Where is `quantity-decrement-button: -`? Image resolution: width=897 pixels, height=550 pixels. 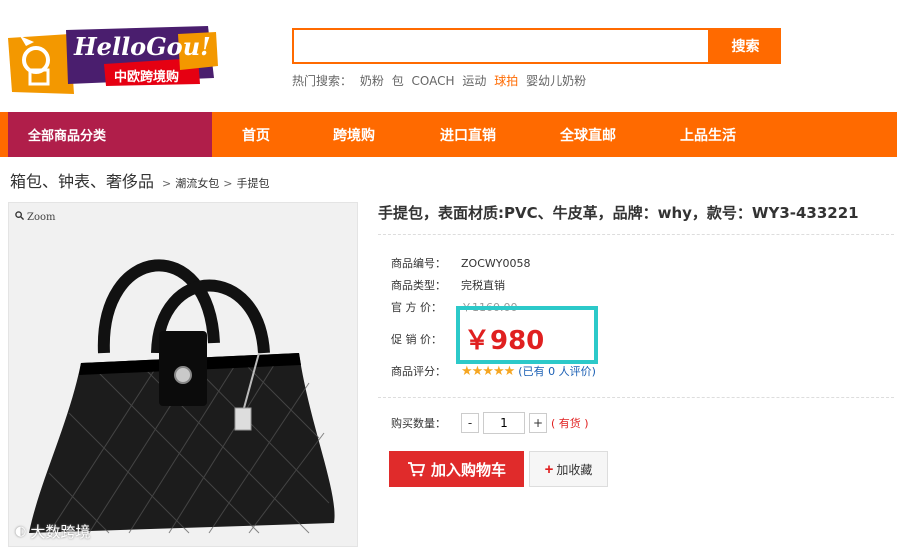 quantity-decrement-button: - is located at coordinates (470, 423).